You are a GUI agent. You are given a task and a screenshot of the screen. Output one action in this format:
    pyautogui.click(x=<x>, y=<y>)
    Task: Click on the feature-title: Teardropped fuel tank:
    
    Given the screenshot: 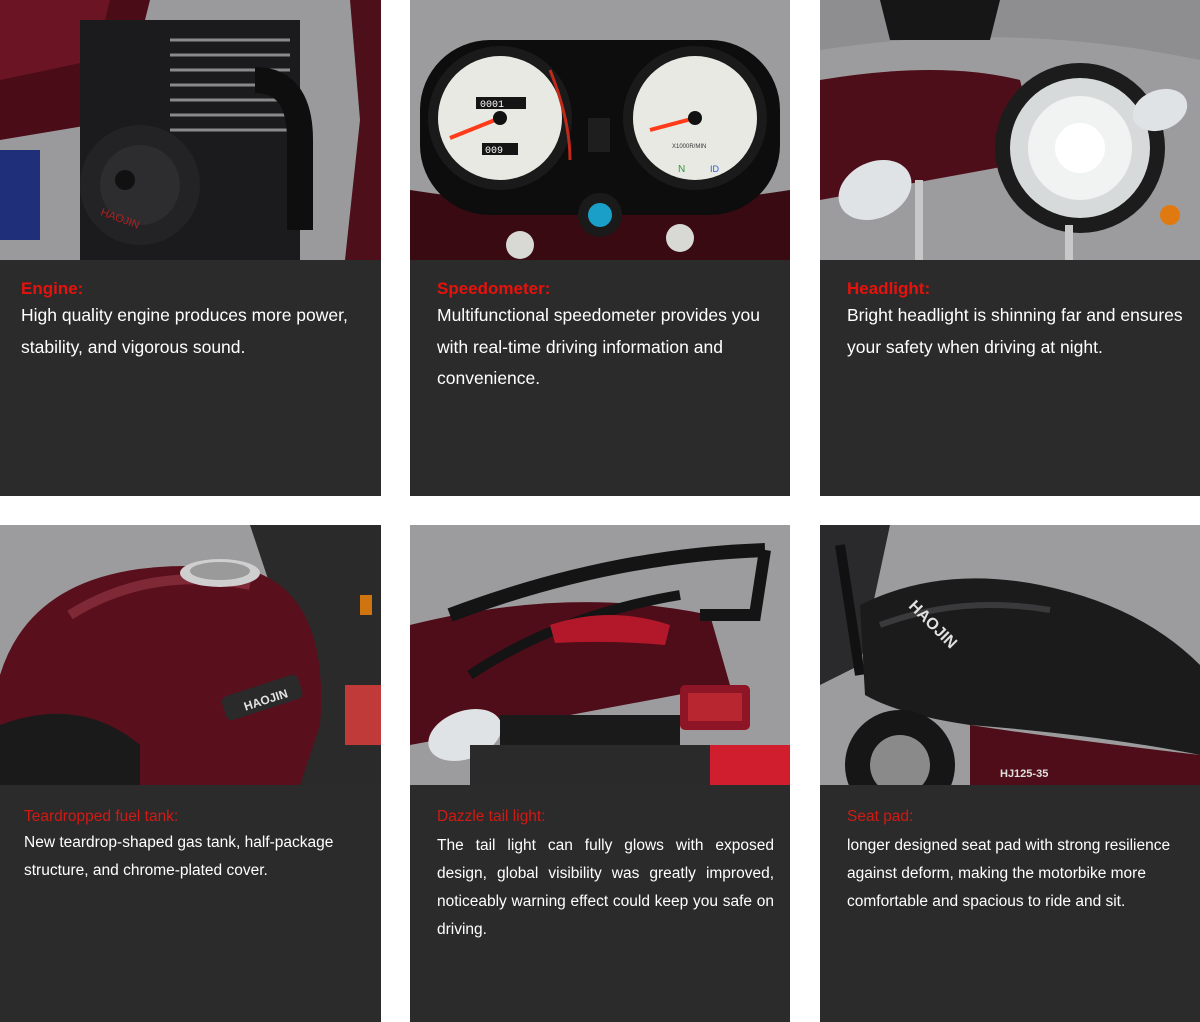 What is the action you would take?
    pyautogui.click(x=101, y=816)
    